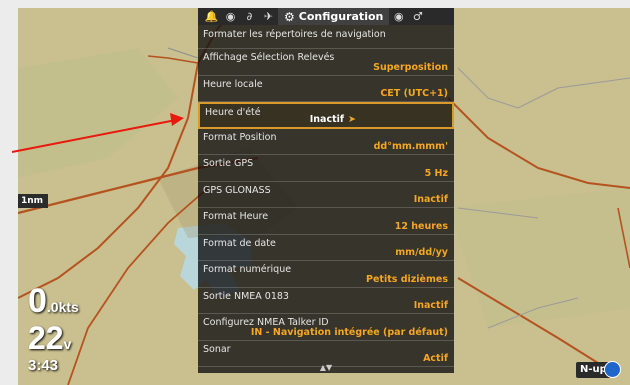 The width and height of the screenshot is (630, 385). I want to click on menu-item-label: GPS GLONASS, so click(237, 190).